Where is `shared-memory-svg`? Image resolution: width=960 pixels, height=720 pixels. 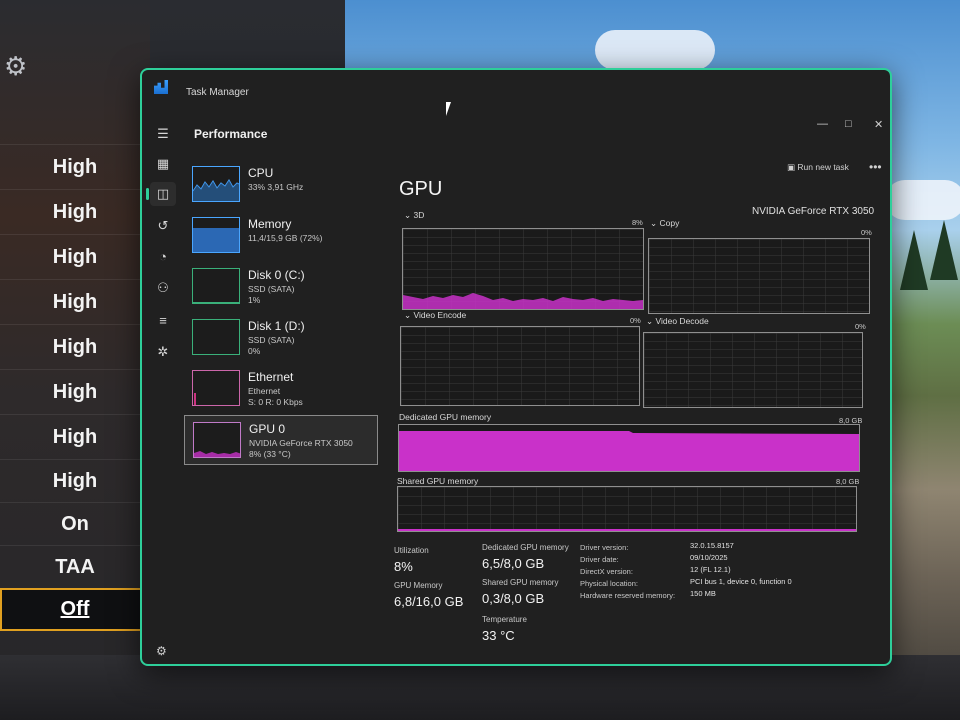
shared-memory-svg is located at coordinates (627, 509).